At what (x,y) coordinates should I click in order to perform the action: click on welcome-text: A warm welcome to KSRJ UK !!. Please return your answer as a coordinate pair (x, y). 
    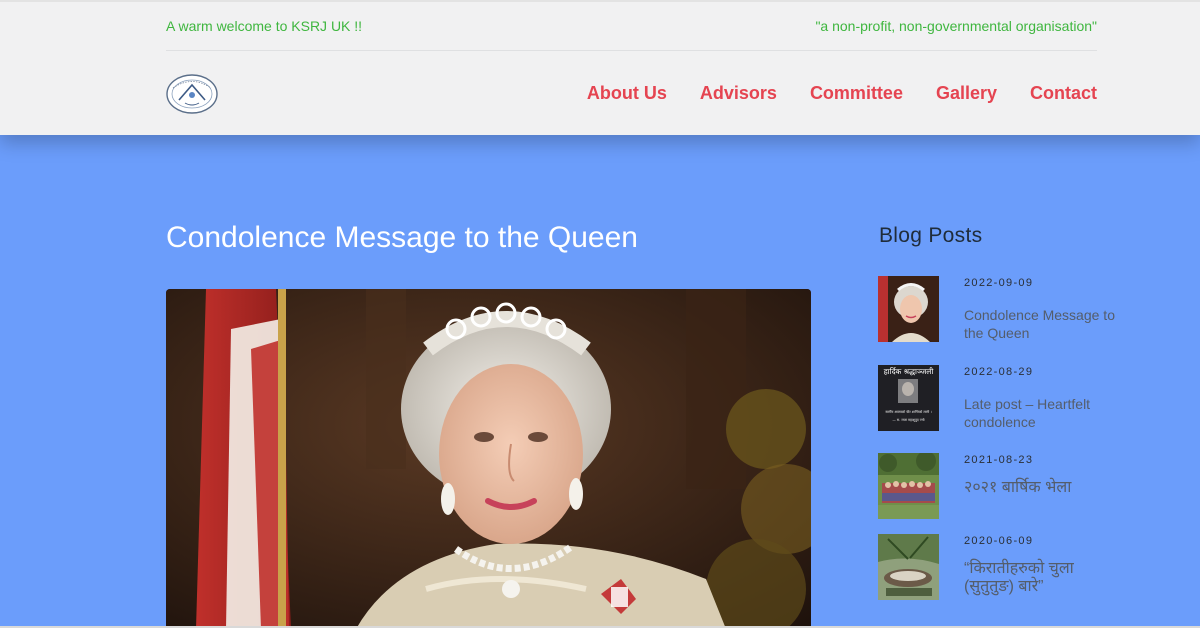
    Looking at the image, I should click on (264, 26).